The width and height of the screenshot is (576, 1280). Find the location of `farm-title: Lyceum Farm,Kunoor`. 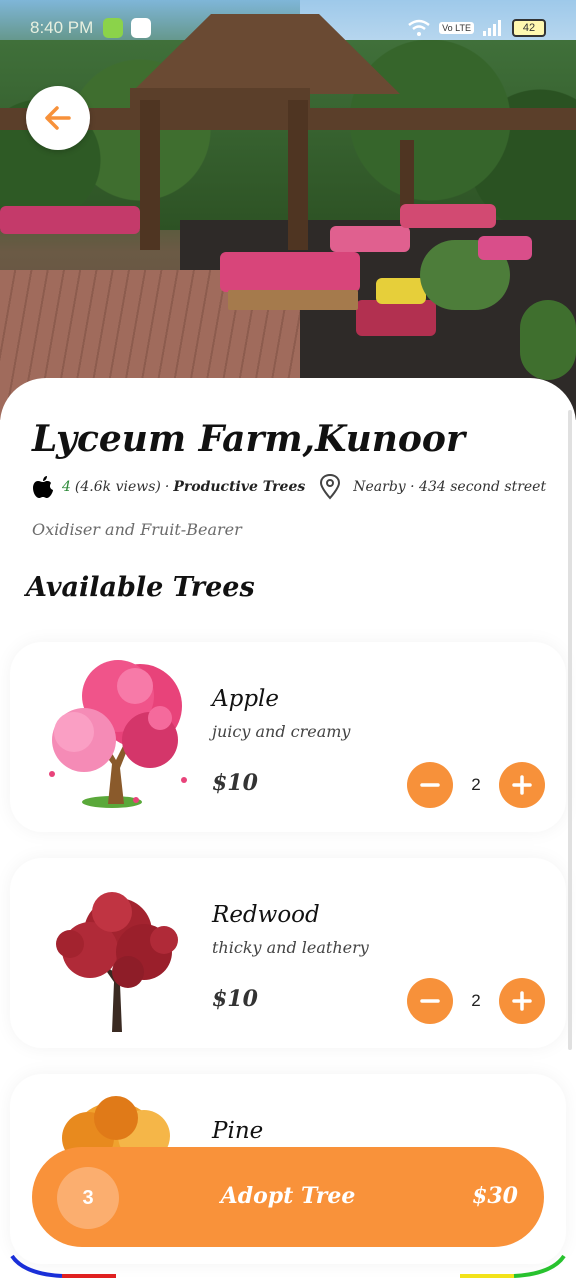

farm-title: Lyceum Farm,Kunoor is located at coordinates (248, 439).